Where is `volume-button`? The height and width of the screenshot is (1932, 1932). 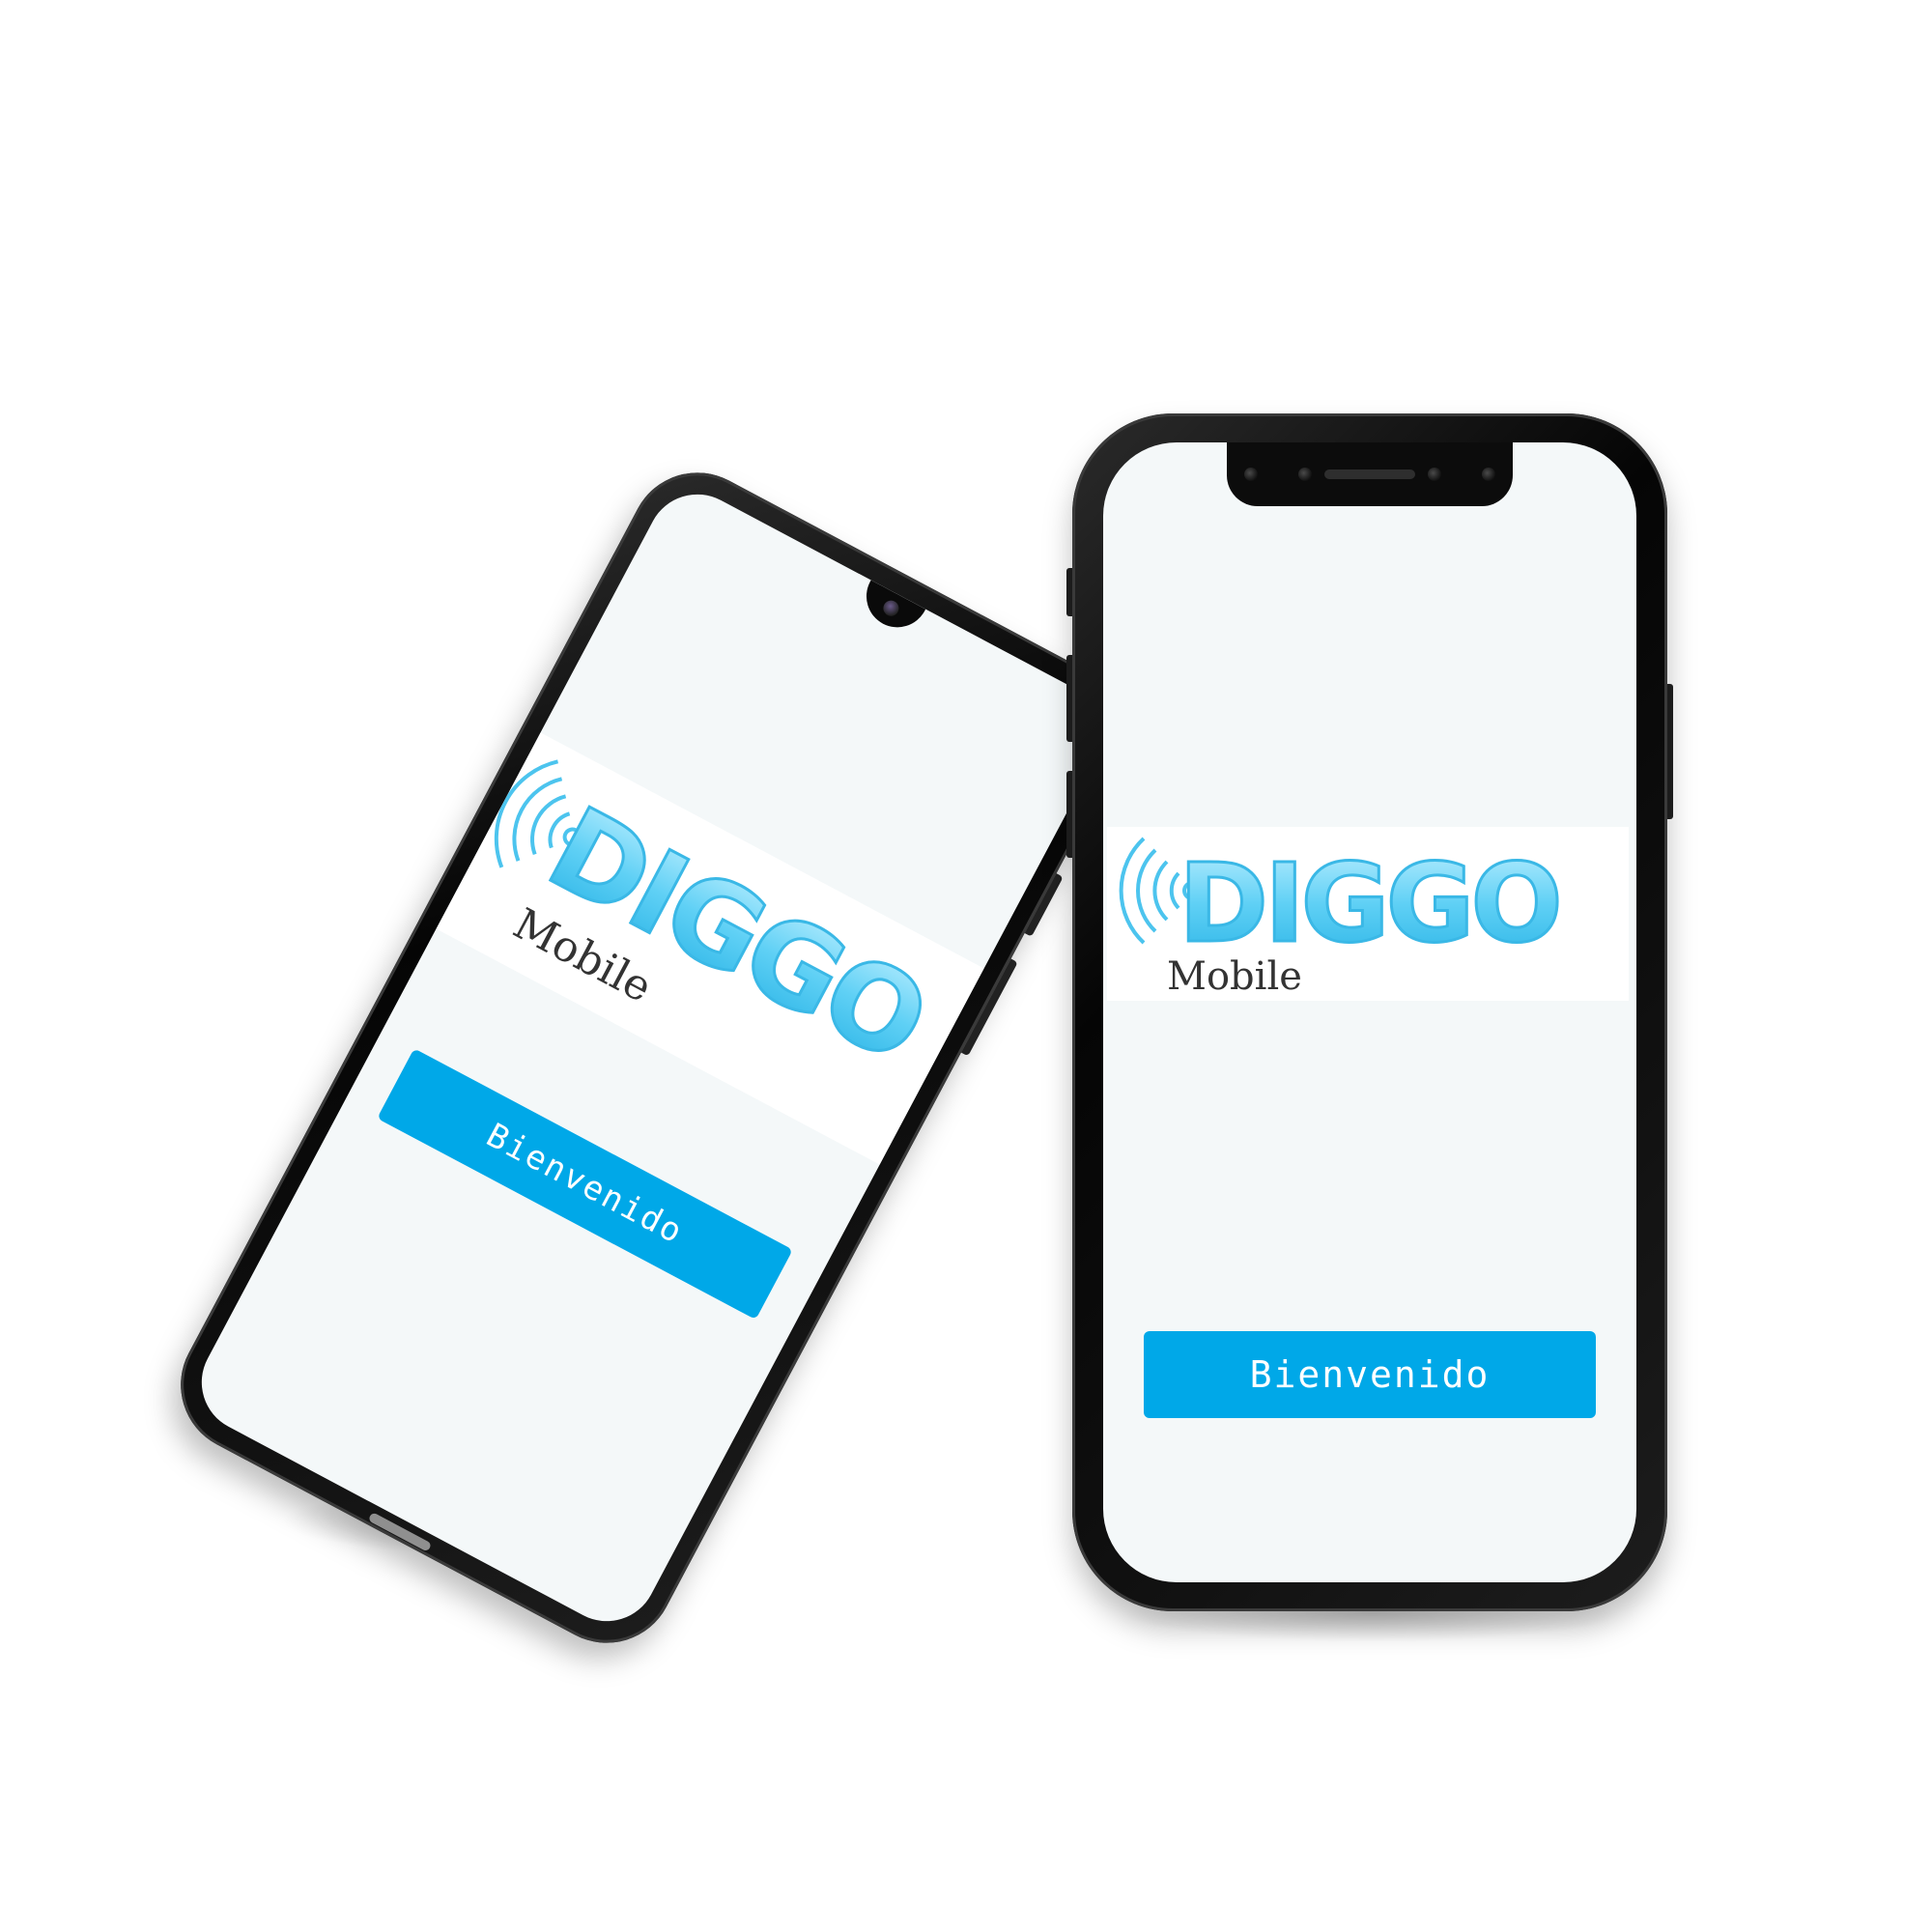
volume-button is located at coordinates (1044, 905).